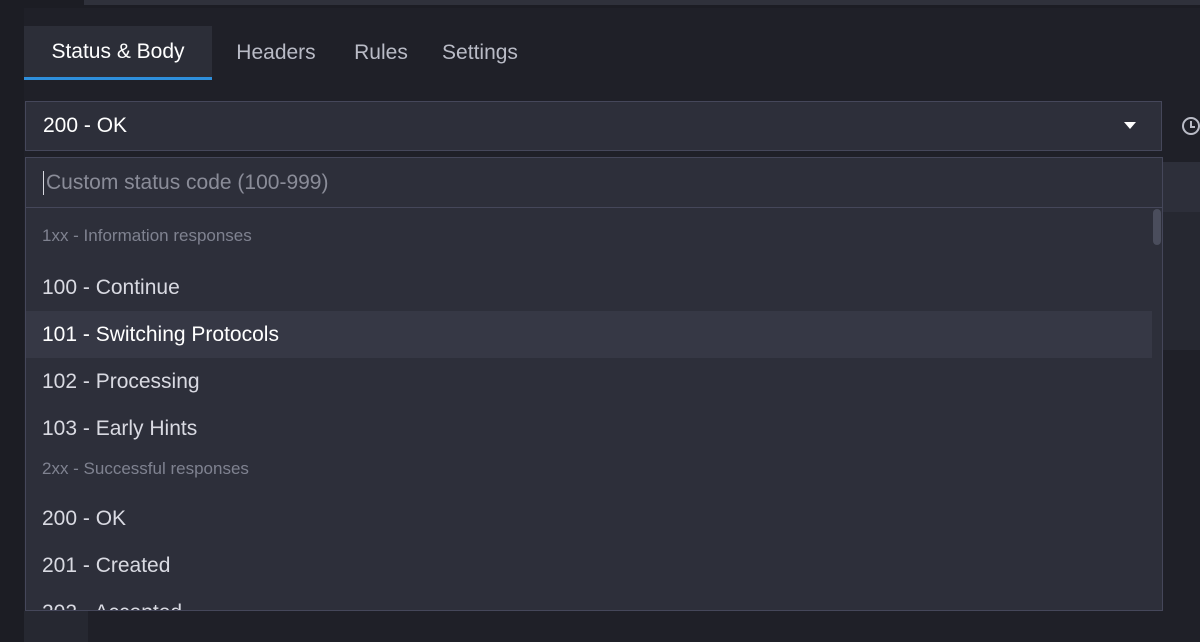 The width and height of the screenshot is (1200, 642). Describe the element at coordinates (1181, 187) in the screenshot. I see `side-panel` at that location.